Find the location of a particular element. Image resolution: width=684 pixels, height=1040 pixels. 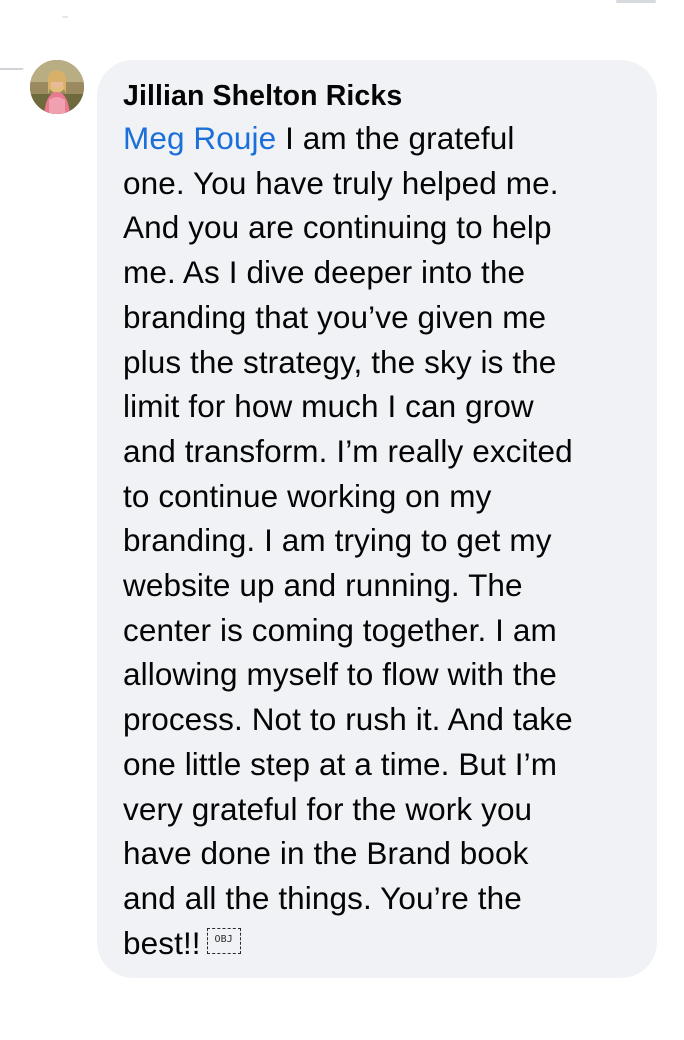

comment-line-15: one little step at a time. But I’m is located at coordinates (340, 763).